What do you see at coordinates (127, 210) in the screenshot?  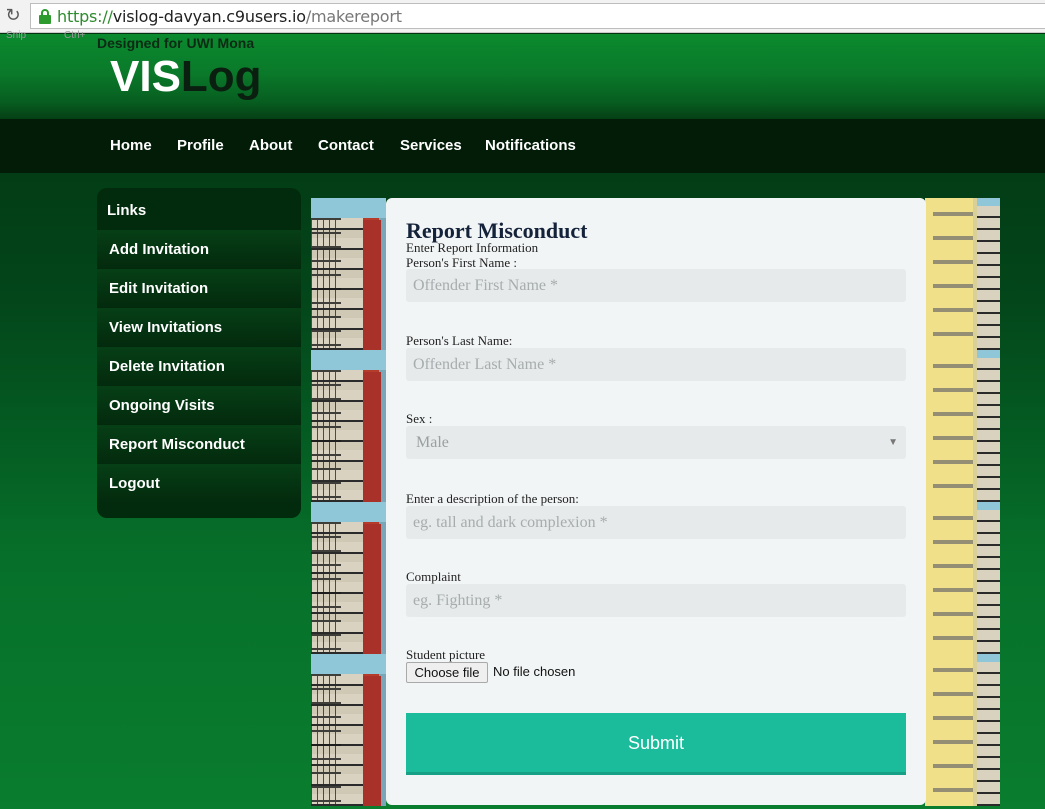 I see `sidebar-heading: Links` at bounding box center [127, 210].